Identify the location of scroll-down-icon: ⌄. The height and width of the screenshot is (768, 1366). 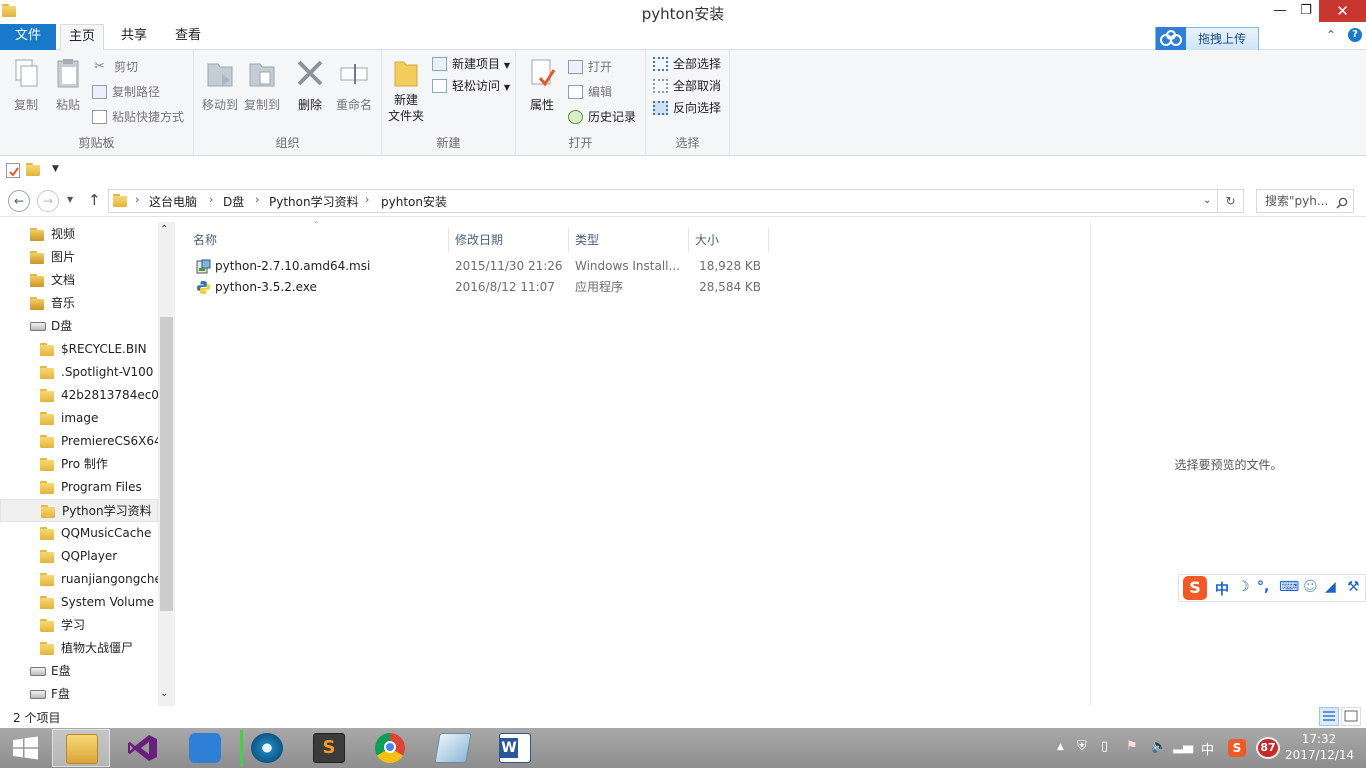
(164, 693).